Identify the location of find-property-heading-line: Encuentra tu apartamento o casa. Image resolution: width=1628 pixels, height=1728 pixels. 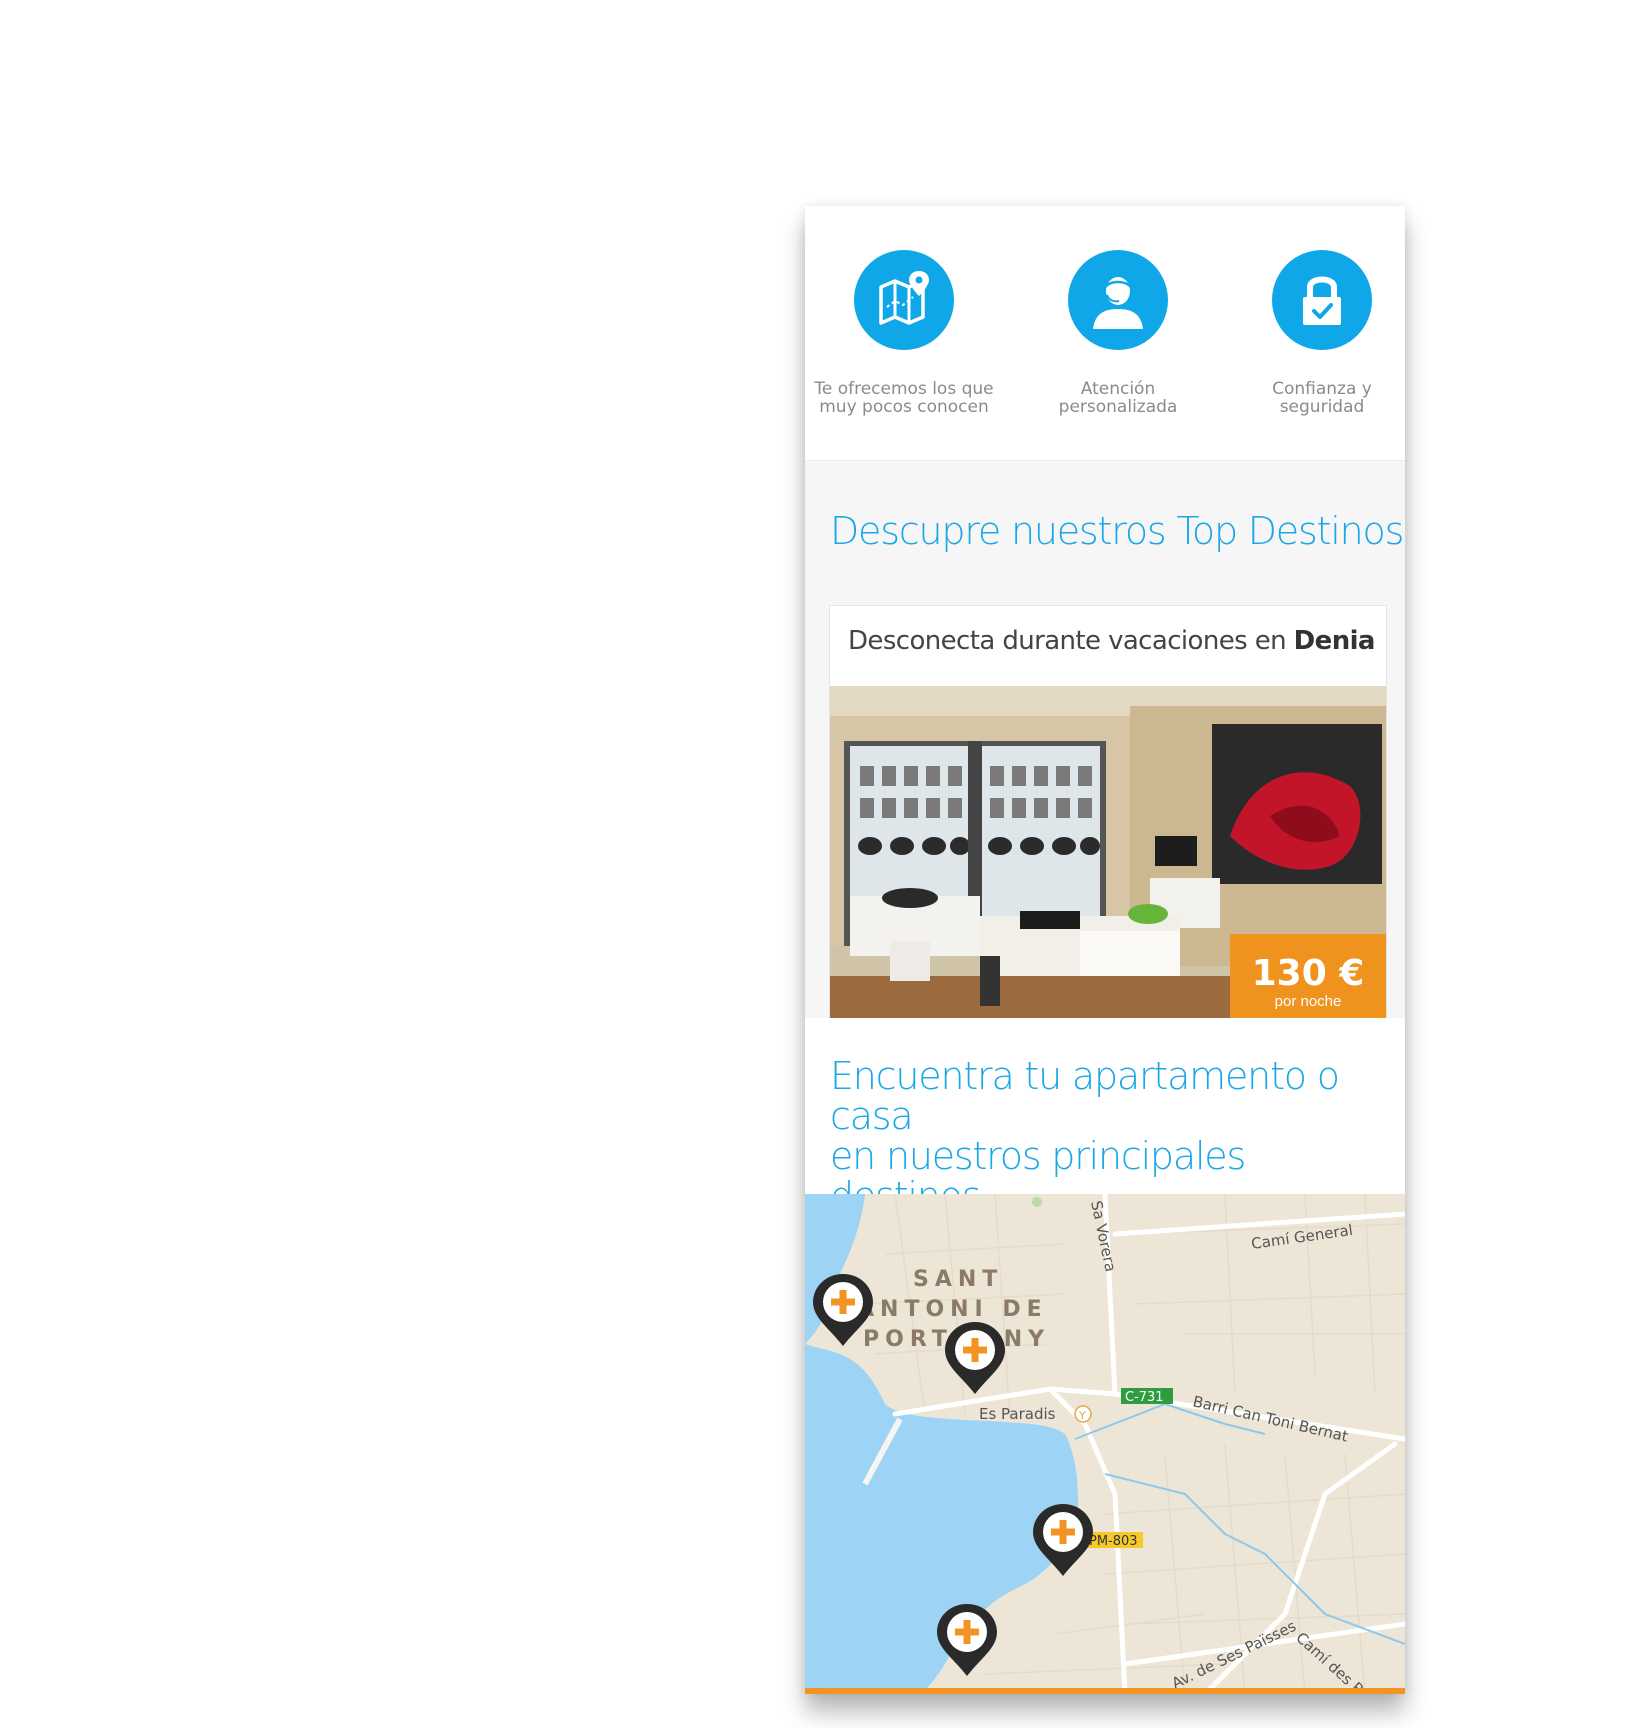
(1085, 1096).